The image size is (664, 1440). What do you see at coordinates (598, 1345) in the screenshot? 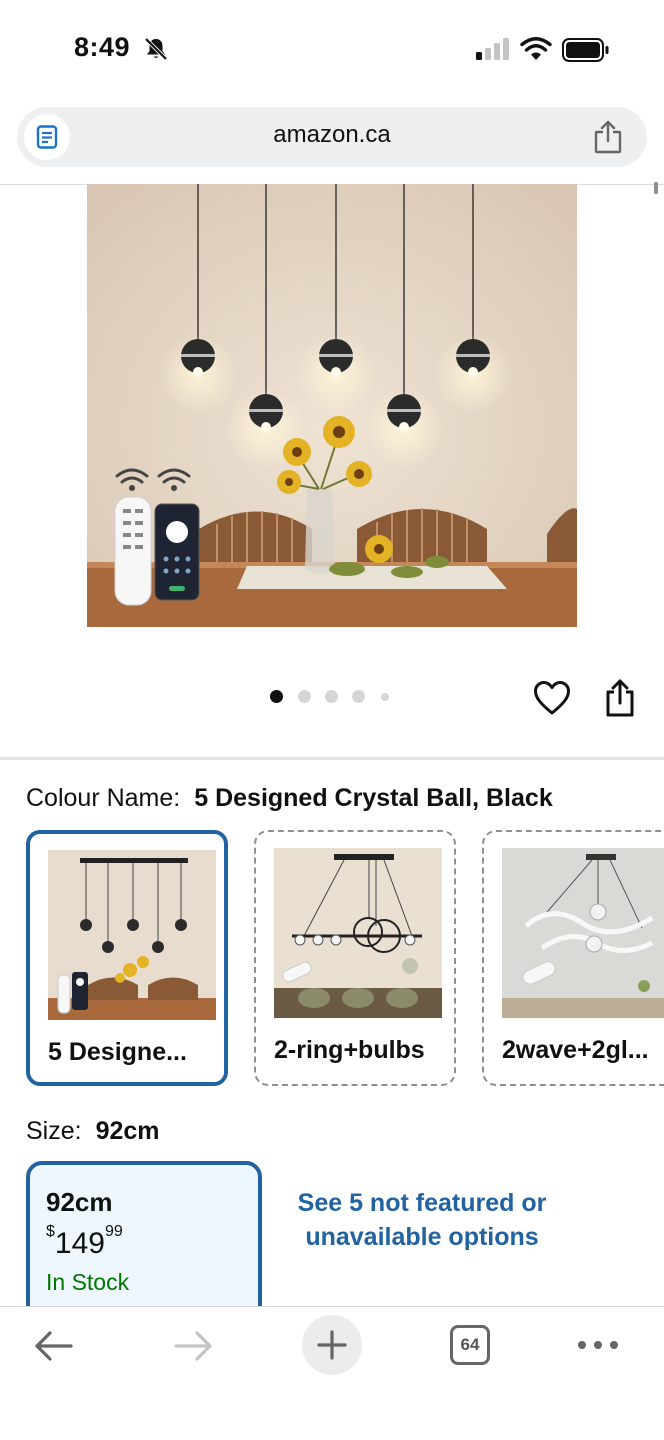
I see `more-options-icon` at bounding box center [598, 1345].